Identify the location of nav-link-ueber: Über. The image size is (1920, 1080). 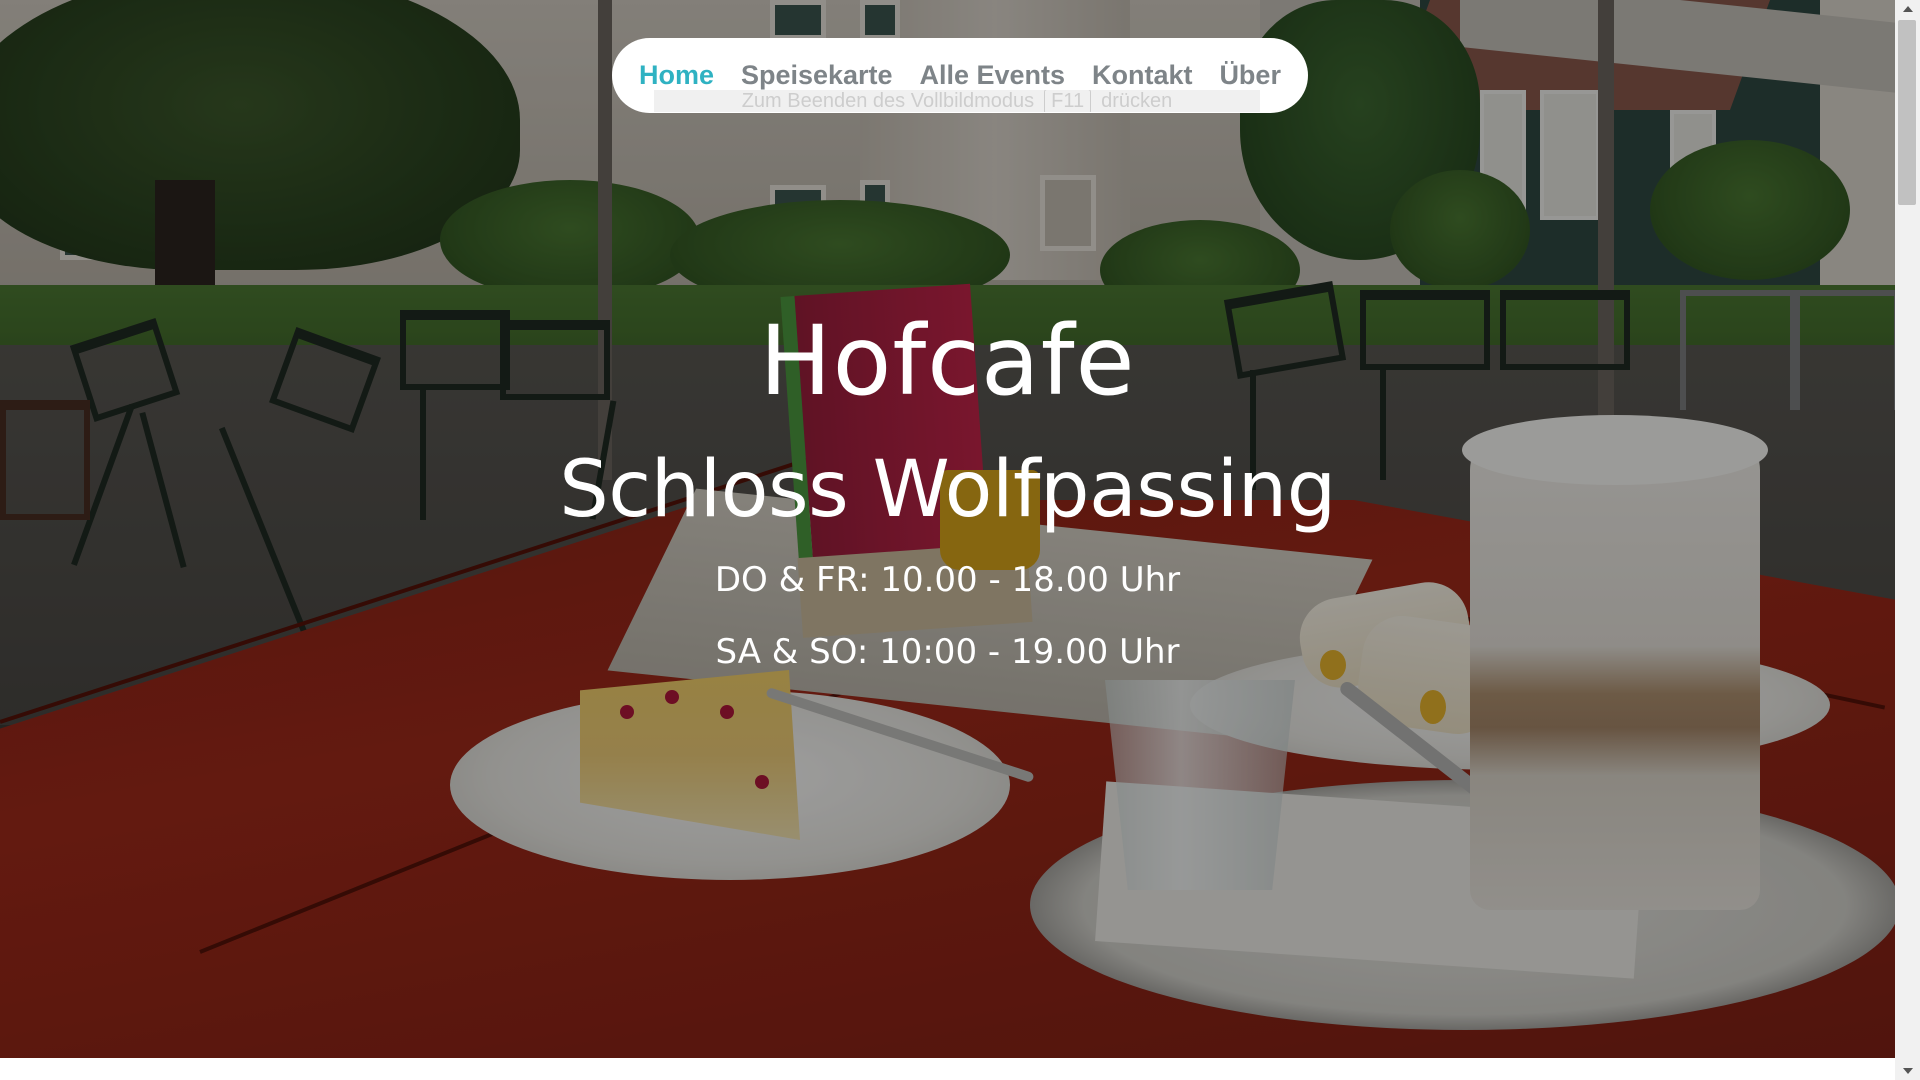
(1250, 75).